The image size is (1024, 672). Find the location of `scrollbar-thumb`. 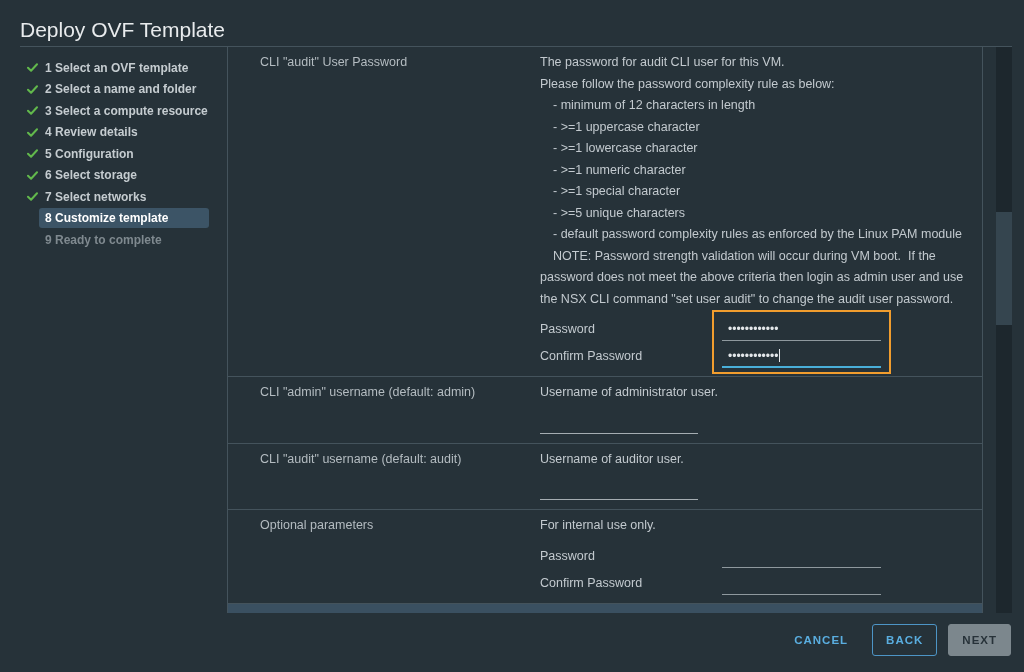

scrollbar-thumb is located at coordinates (1004, 268).